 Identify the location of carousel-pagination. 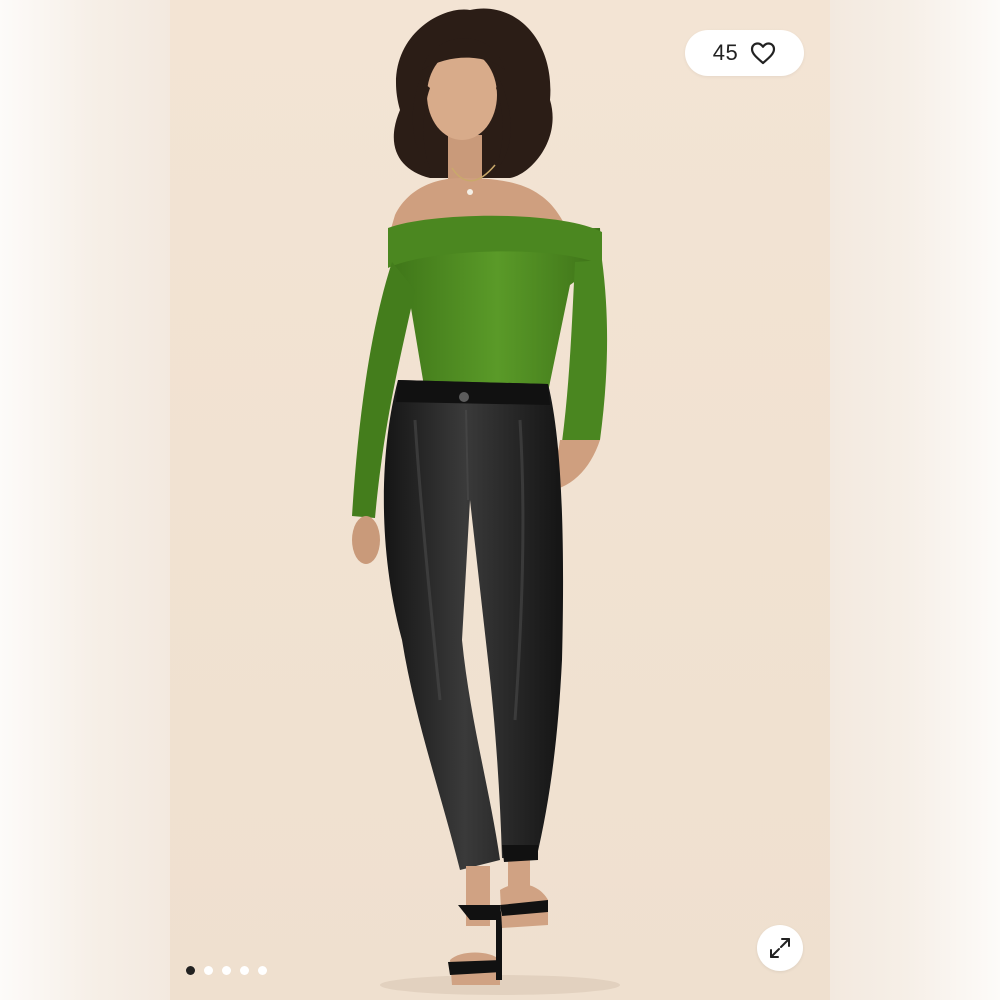
(226, 970).